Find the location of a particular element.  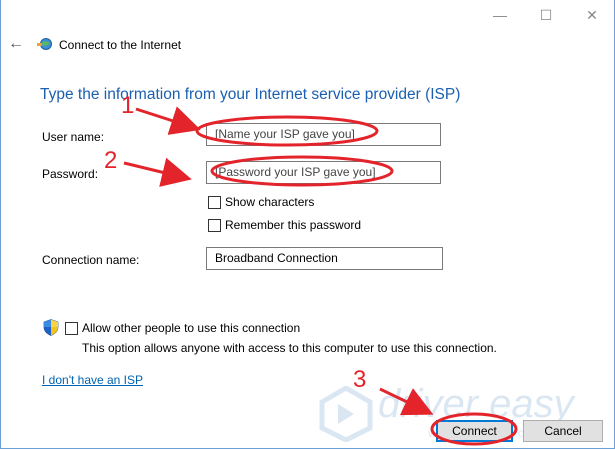

password-highlight-ellipse is located at coordinates (302, 171).